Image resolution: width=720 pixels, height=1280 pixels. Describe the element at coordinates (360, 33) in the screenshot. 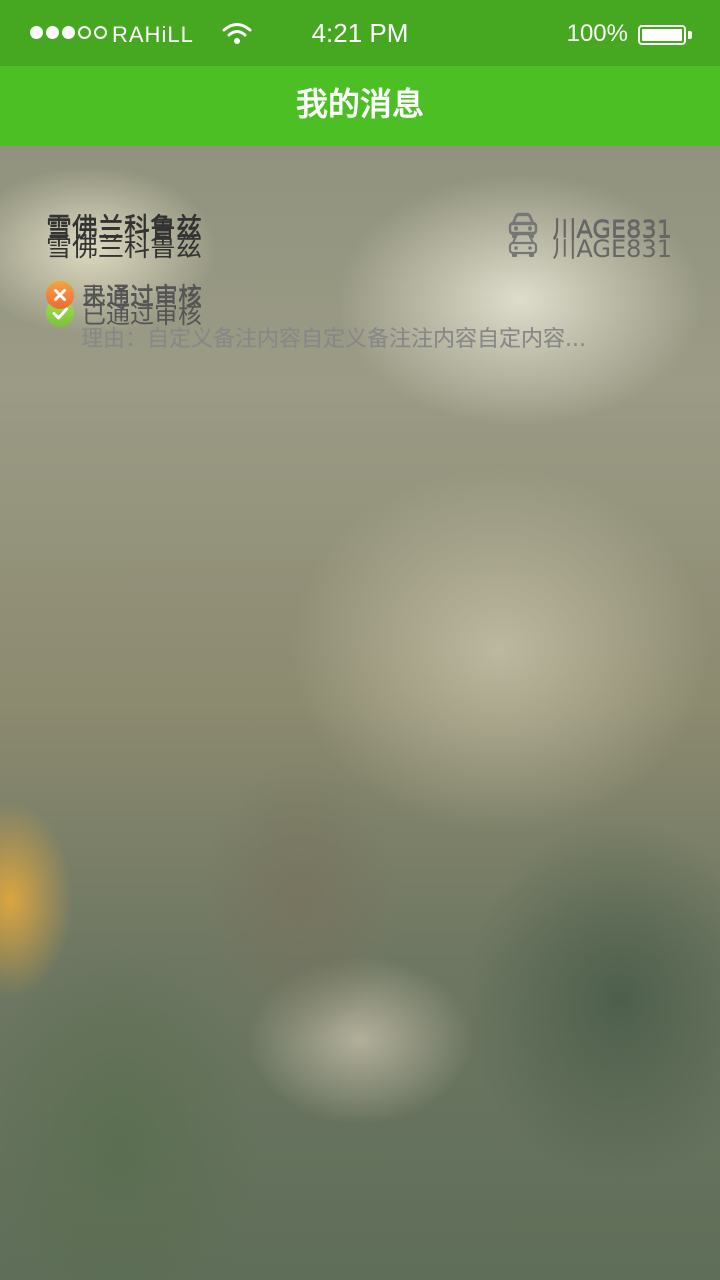

I see `status-bar: RAHiLL 4:21 PM 100%` at that location.